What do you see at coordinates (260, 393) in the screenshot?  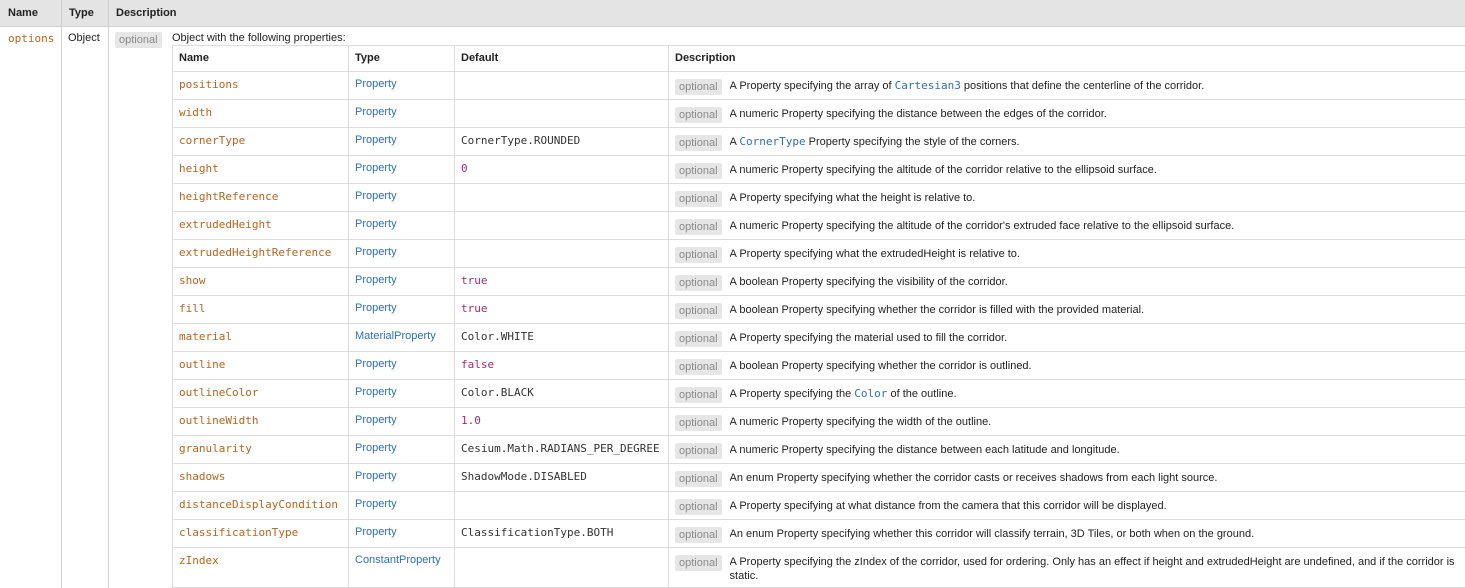 I see `property-name: outlineColor` at bounding box center [260, 393].